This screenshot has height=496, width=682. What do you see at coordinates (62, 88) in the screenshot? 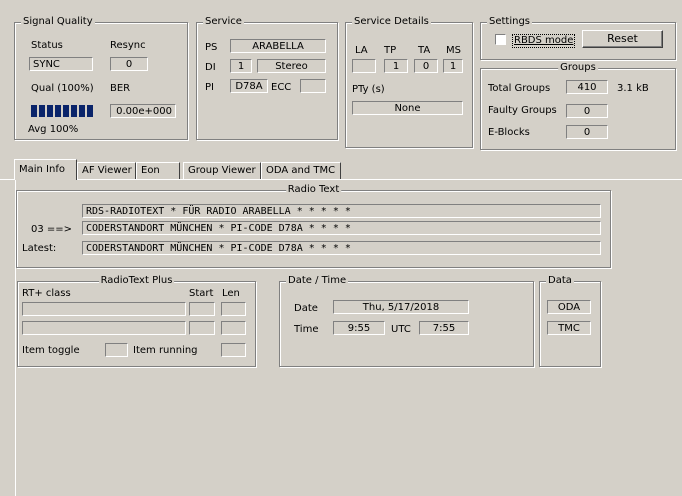
I see `qual-label: Qual (100%)` at bounding box center [62, 88].